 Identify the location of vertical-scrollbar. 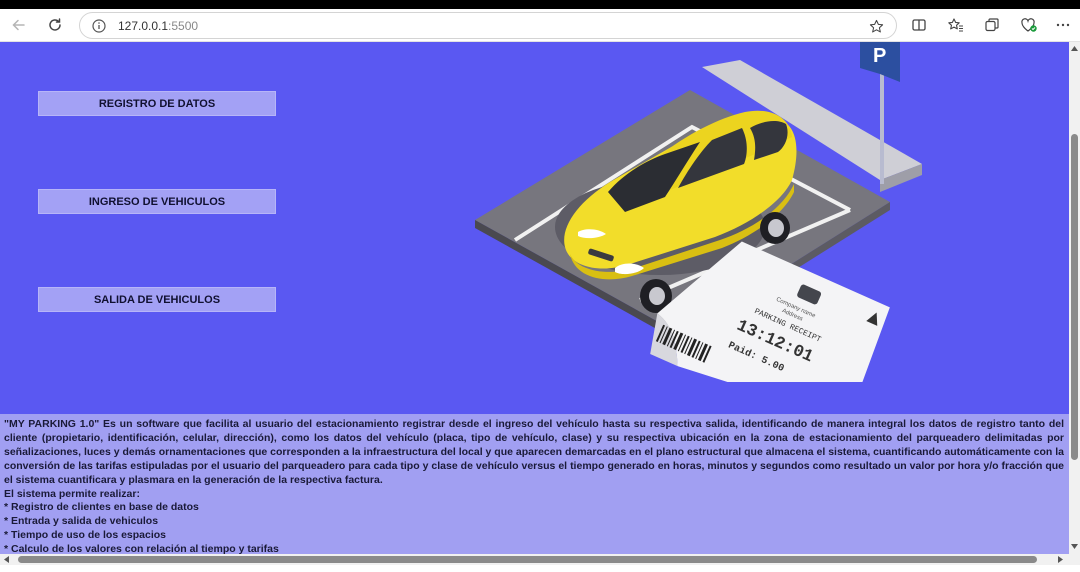
(1074, 298).